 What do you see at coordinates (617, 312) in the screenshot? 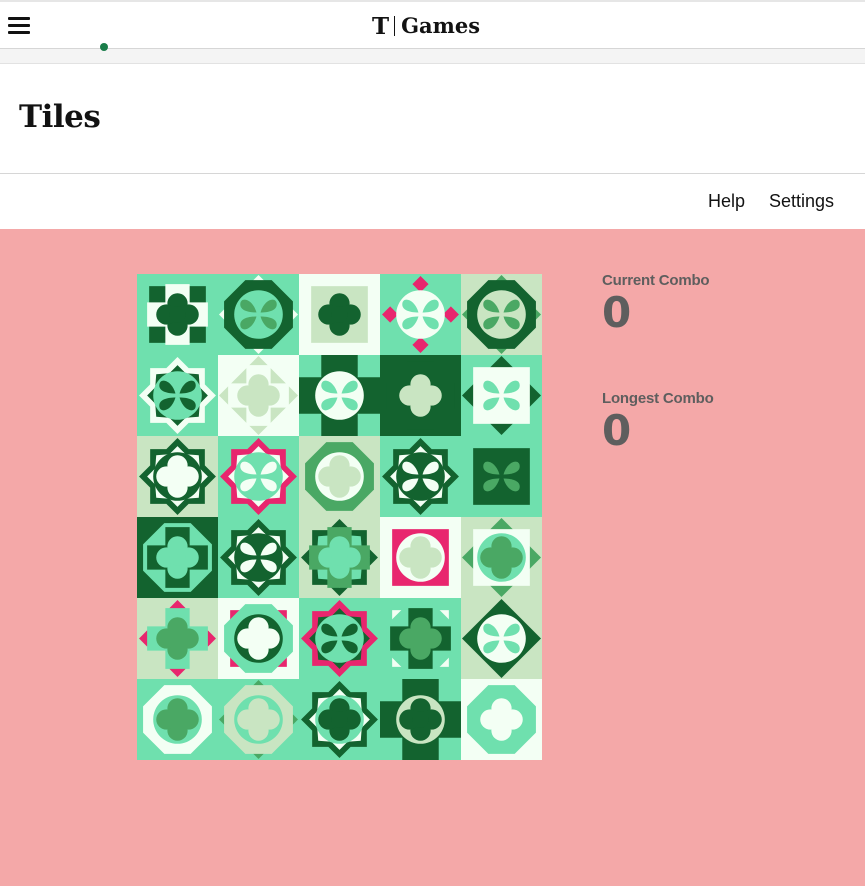
I see `current-combo-value: 0` at bounding box center [617, 312].